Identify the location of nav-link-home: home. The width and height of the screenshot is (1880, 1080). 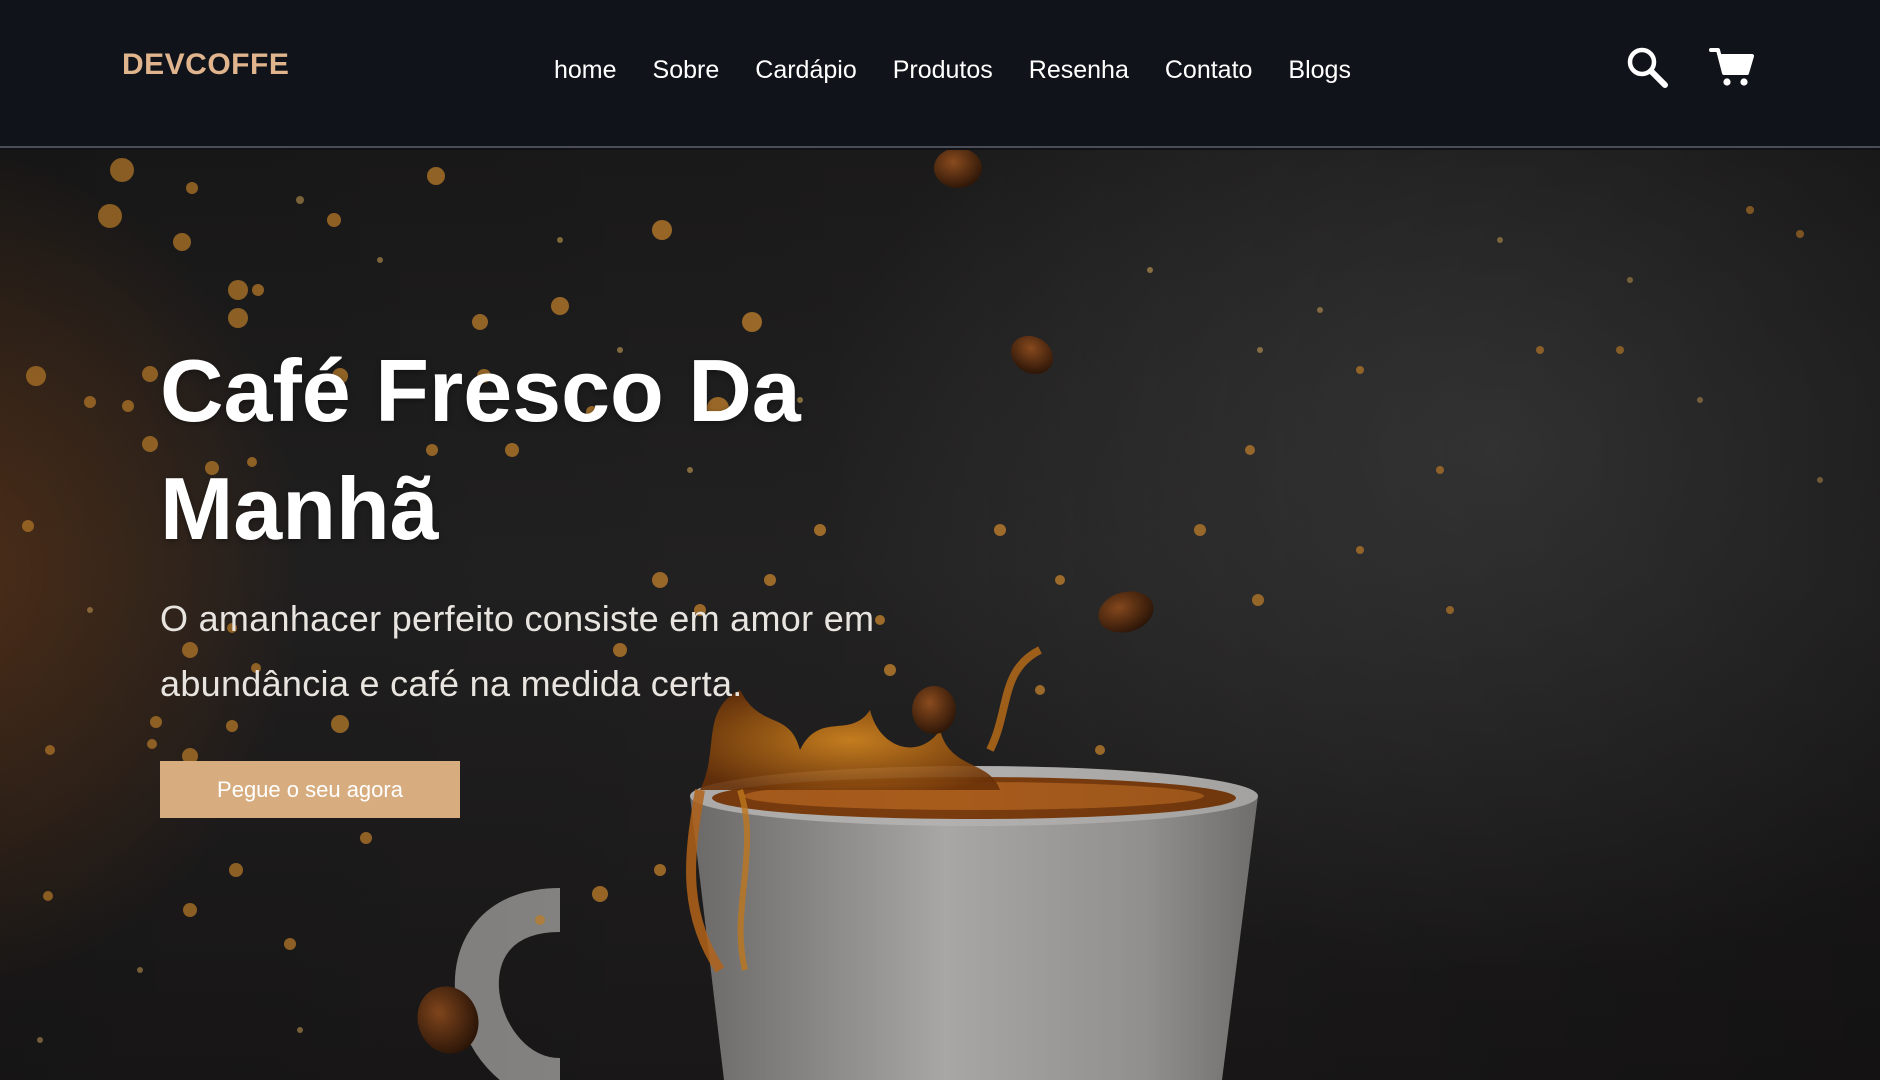
(585, 70).